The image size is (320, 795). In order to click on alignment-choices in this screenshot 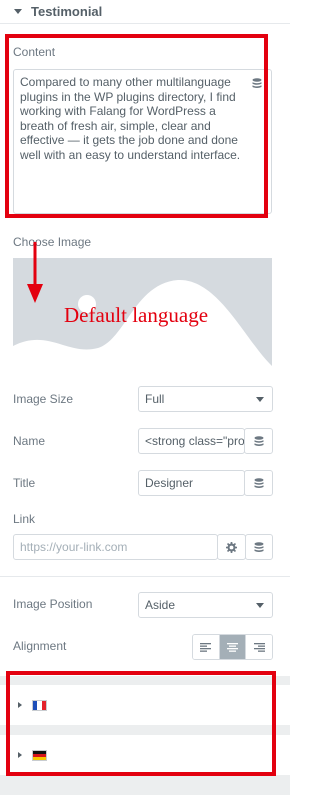, I will do `click(232, 647)`.